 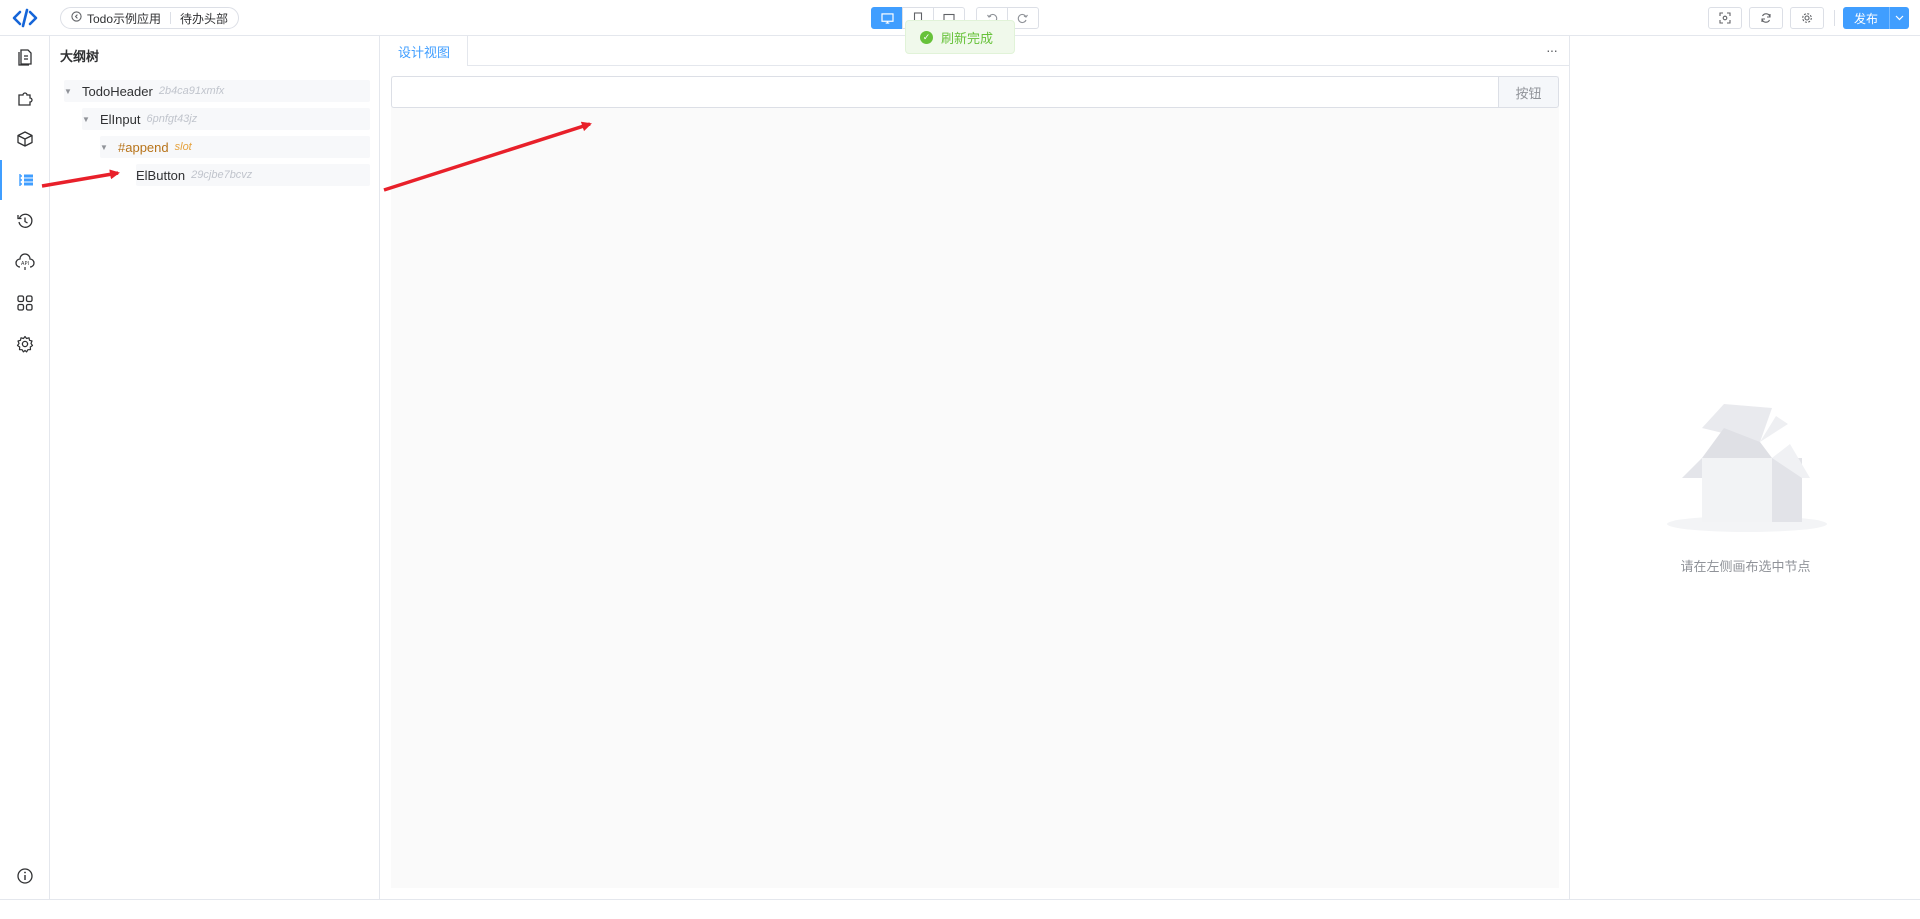 I want to click on pages-icon, so click(x=24, y=57).